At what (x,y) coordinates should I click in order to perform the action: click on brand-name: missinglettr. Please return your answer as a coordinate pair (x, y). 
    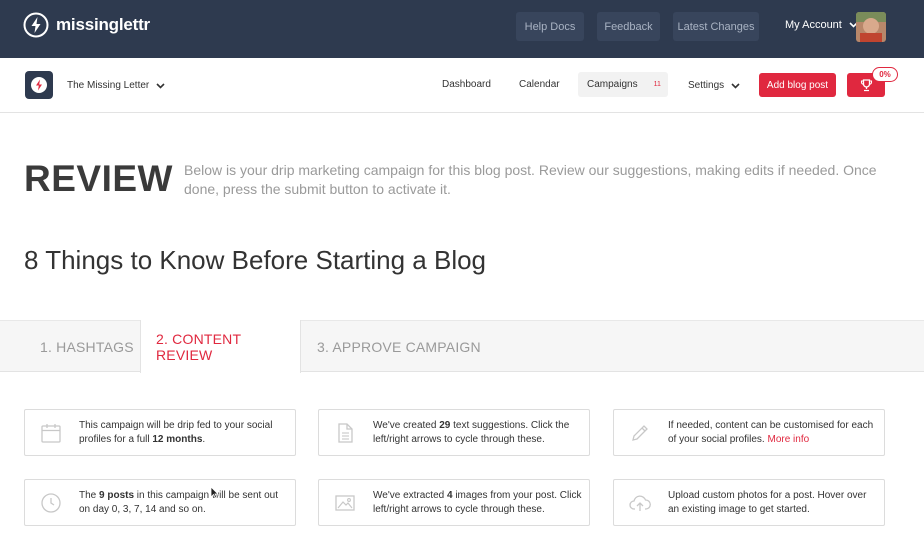
    Looking at the image, I should click on (103, 24).